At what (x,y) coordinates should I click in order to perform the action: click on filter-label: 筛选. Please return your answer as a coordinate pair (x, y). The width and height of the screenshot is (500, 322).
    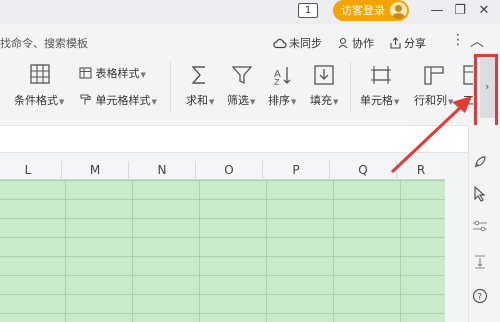
    Looking at the image, I should click on (238, 100).